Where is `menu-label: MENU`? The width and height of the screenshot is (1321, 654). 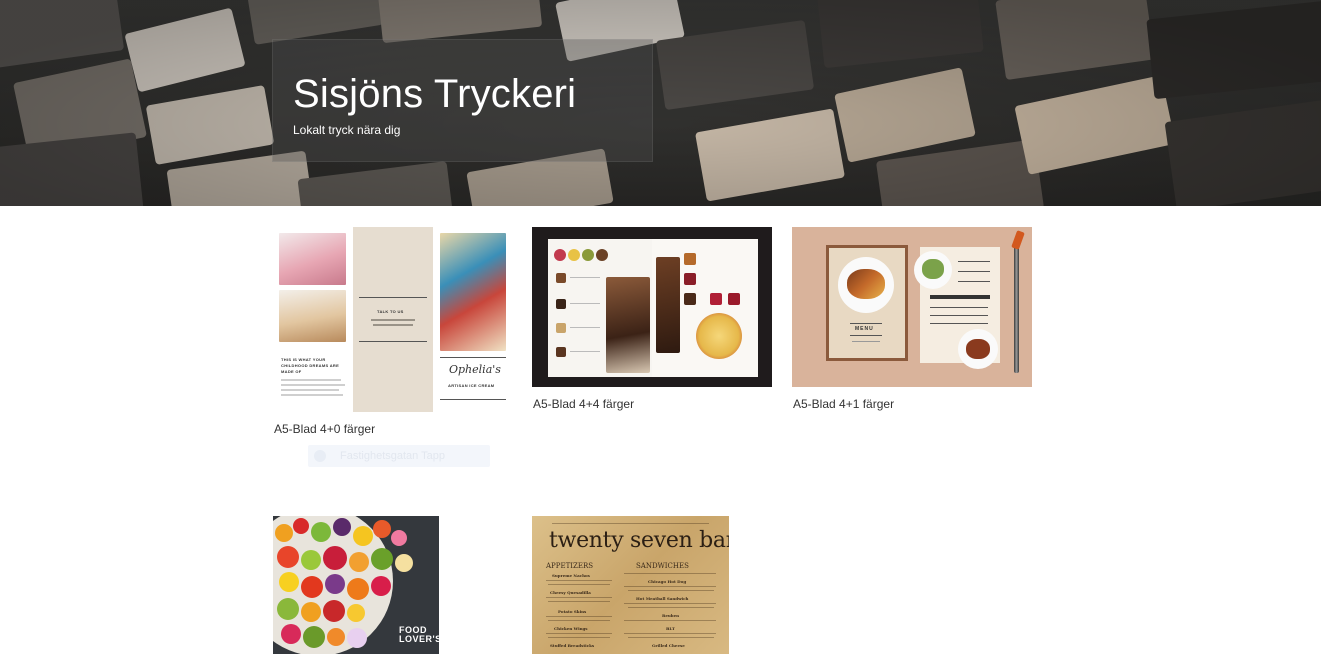
menu-label: MENU is located at coordinates (864, 329).